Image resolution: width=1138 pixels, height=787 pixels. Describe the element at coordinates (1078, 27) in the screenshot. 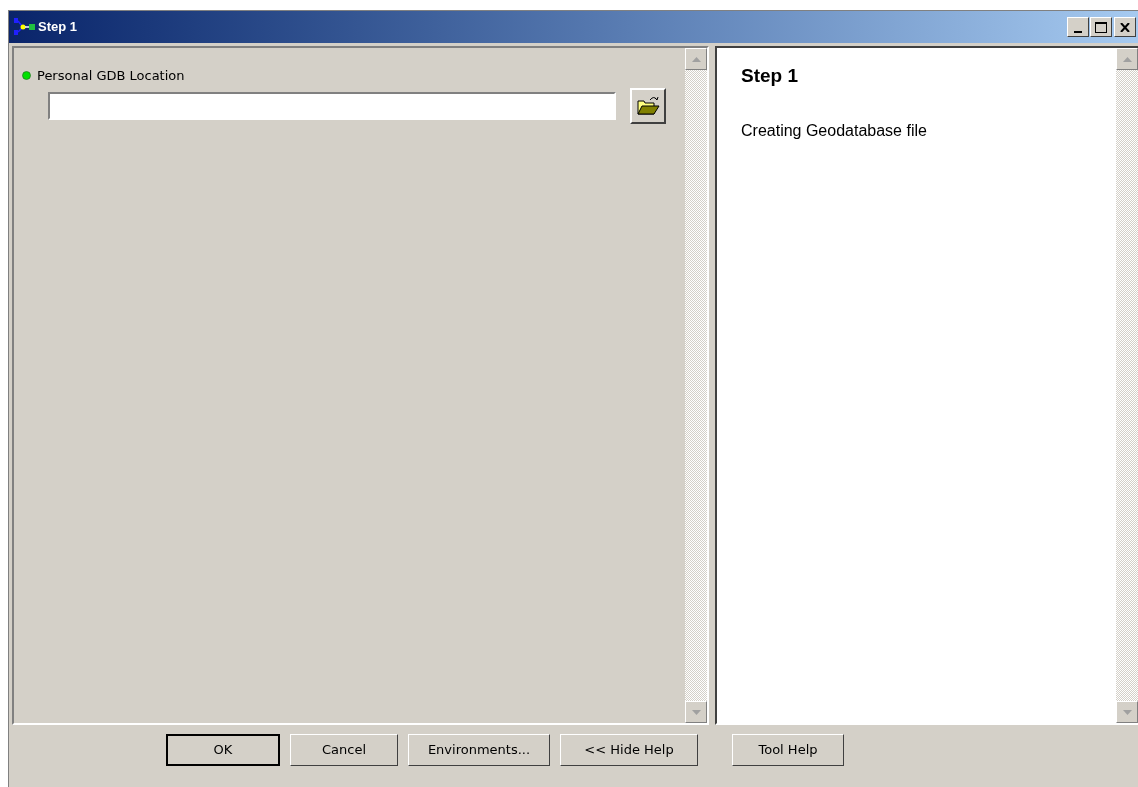

I see `minimize-button` at that location.